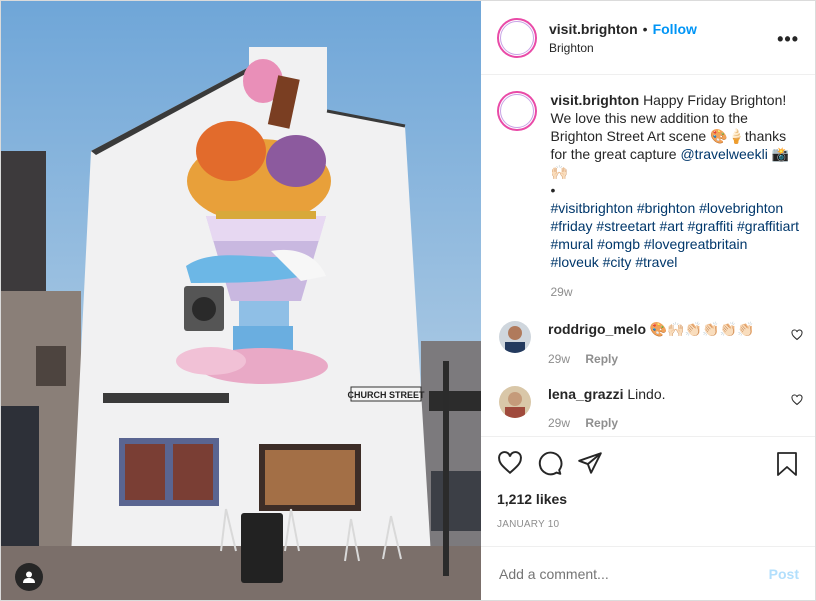  What do you see at coordinates (593, 29) in the screenshot?
I see `account-username: visit.brighton` at bounding box center [593, 29].